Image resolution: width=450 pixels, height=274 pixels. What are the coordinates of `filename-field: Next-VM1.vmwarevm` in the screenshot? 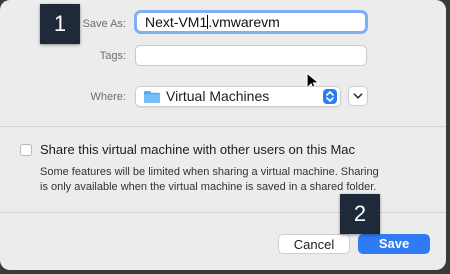 It's located at (251, 22).